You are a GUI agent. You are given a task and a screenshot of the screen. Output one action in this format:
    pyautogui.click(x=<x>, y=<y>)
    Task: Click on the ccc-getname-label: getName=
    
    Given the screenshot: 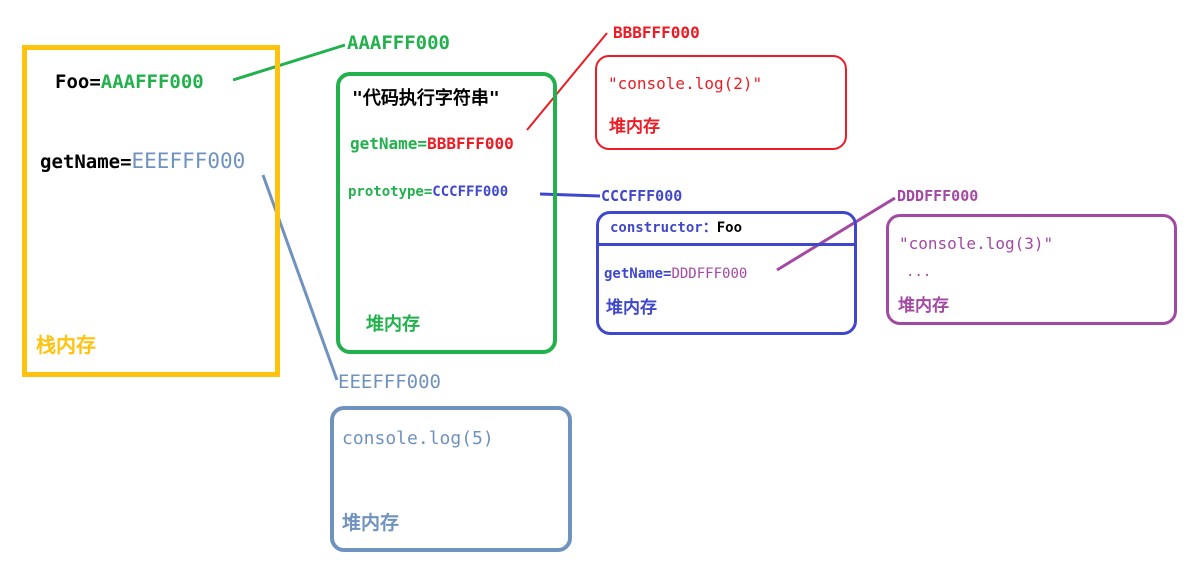 What is the action you would take?
    pyautogui.click(x=638, y=274)
    